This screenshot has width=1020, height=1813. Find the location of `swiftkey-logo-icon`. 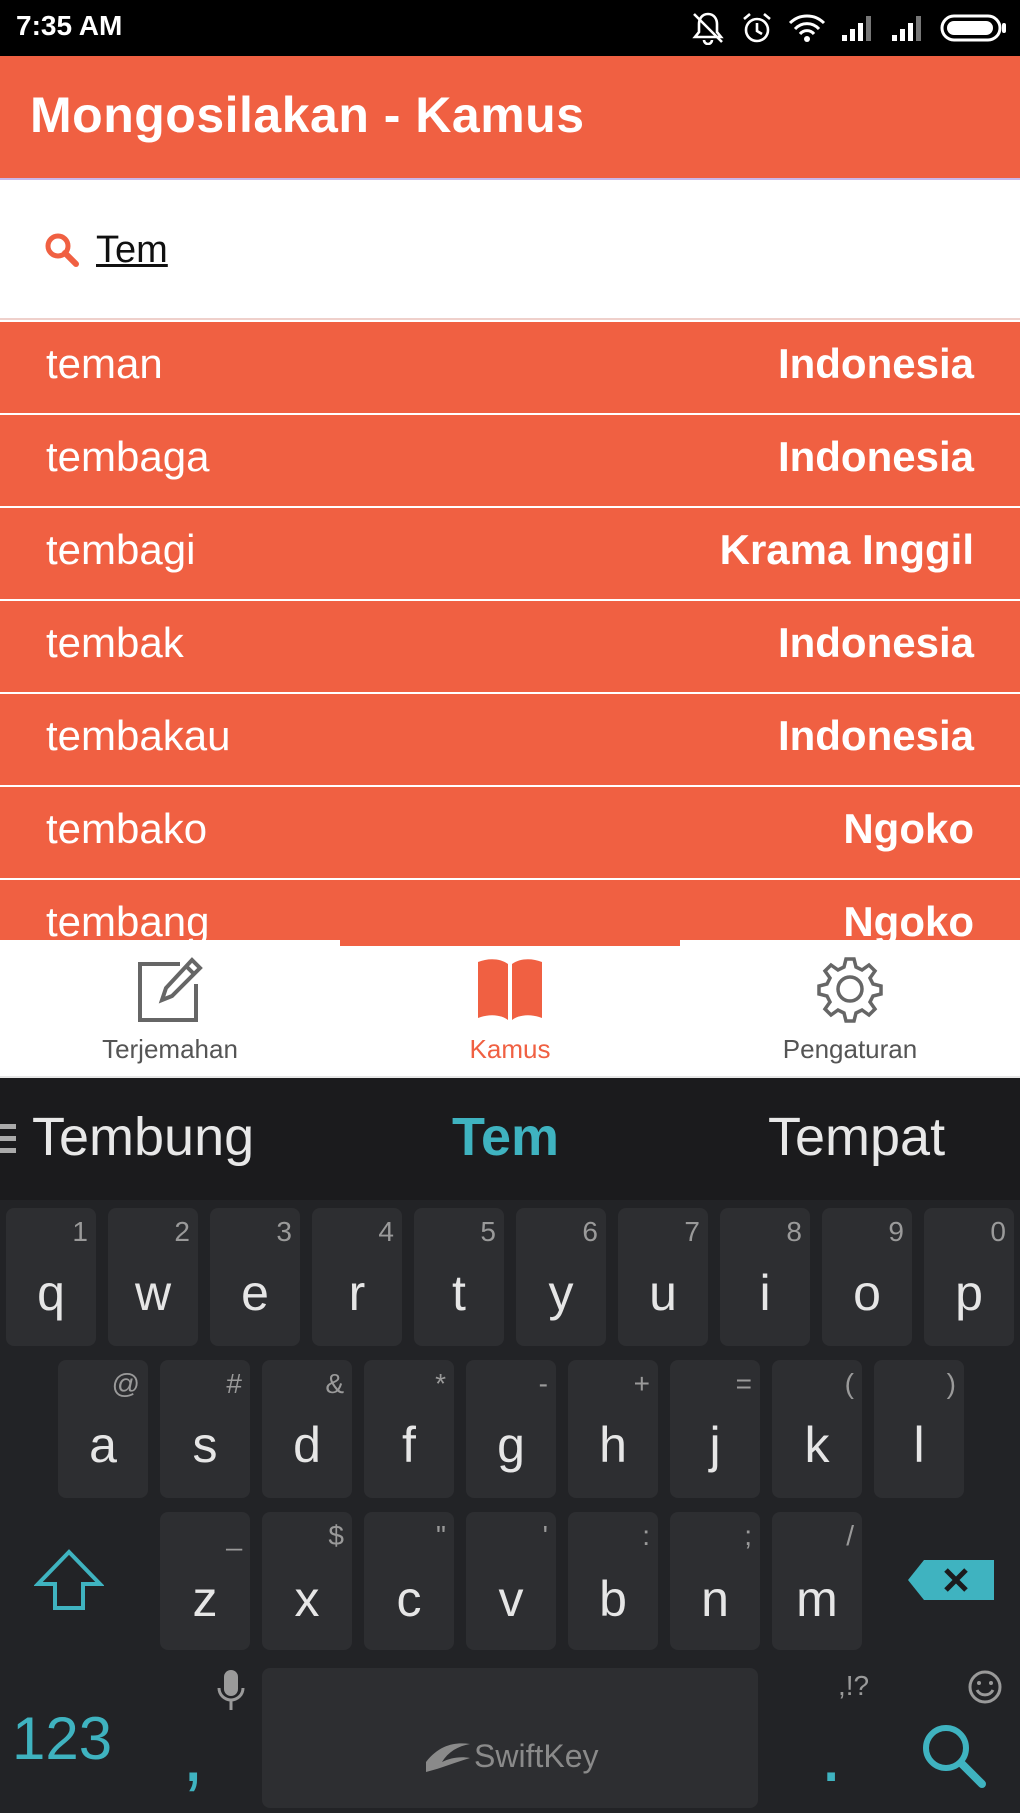

swiftkey-logo-icon is located at coordinates (448, 1757).